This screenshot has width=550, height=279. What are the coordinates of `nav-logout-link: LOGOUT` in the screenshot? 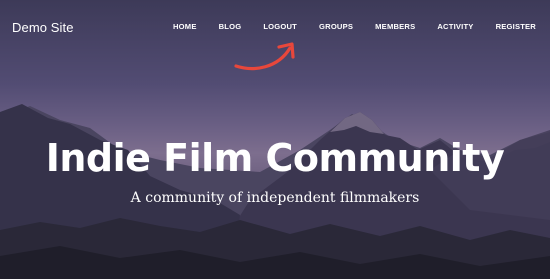 It's located at (280, 26).